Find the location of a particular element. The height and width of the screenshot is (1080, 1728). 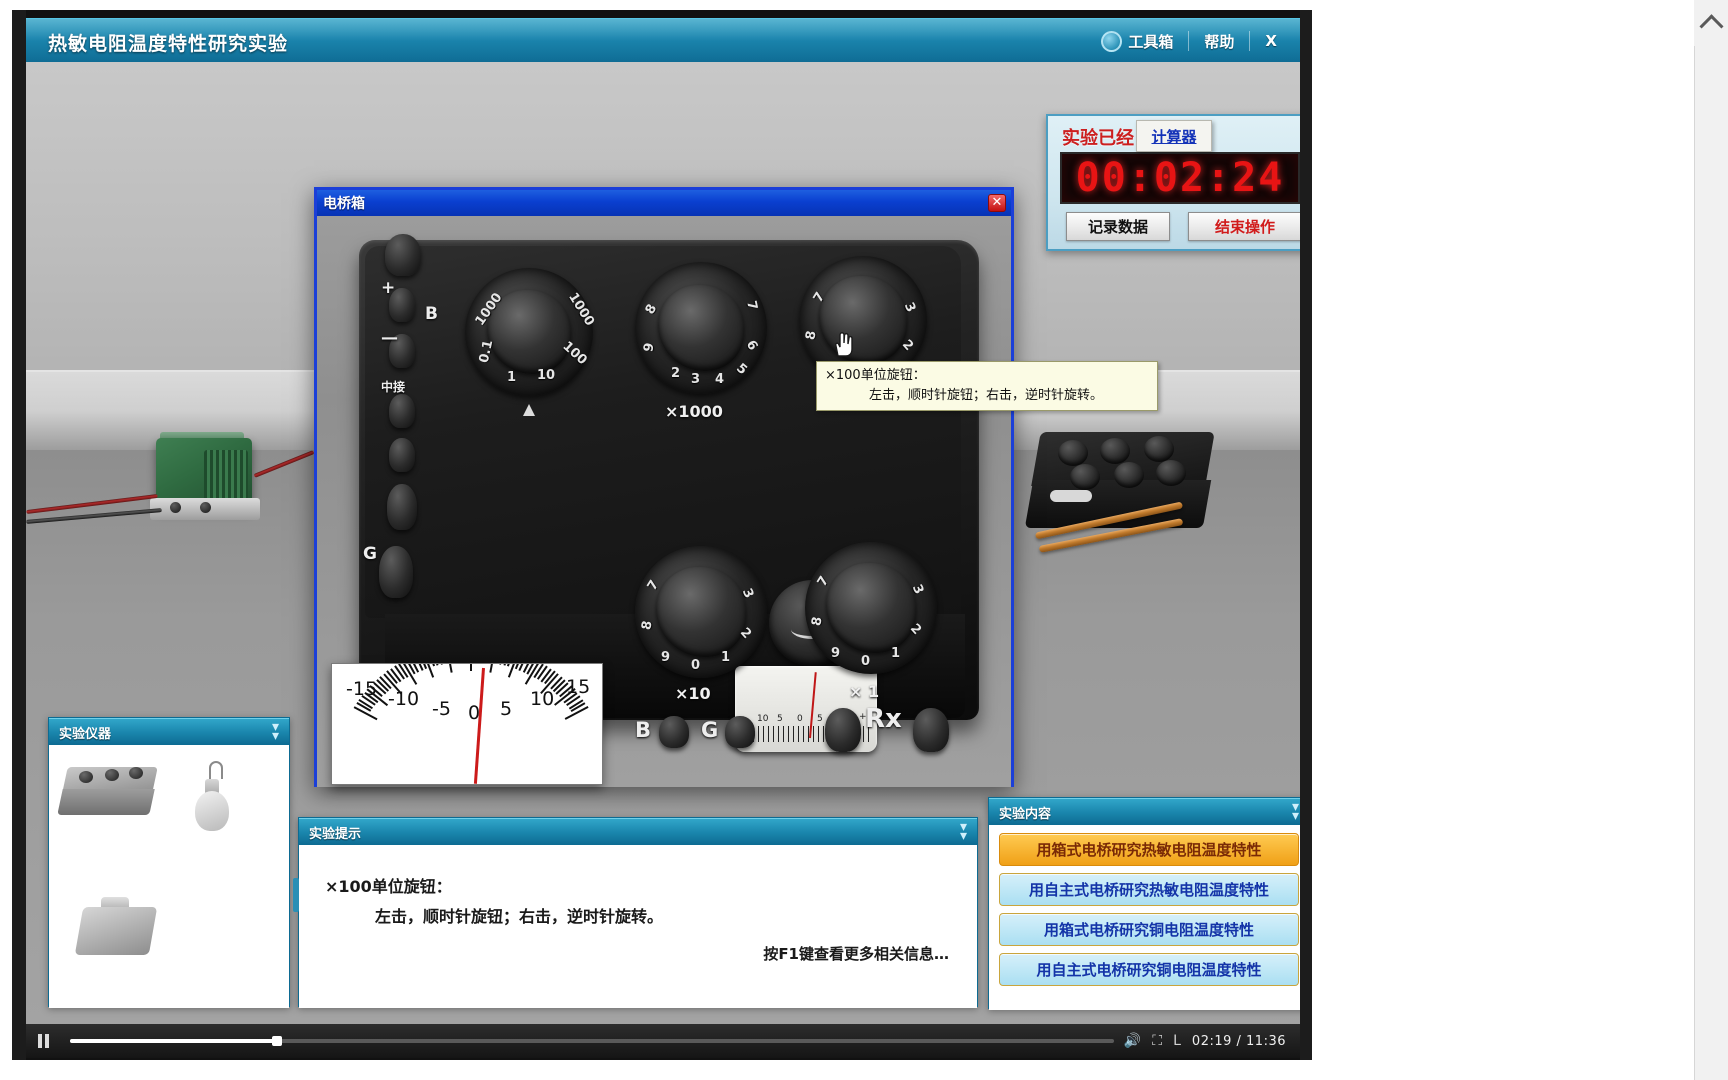

bridge-box-titlebar: 电桥箱 ✕ is located at coordinates (664, 203).